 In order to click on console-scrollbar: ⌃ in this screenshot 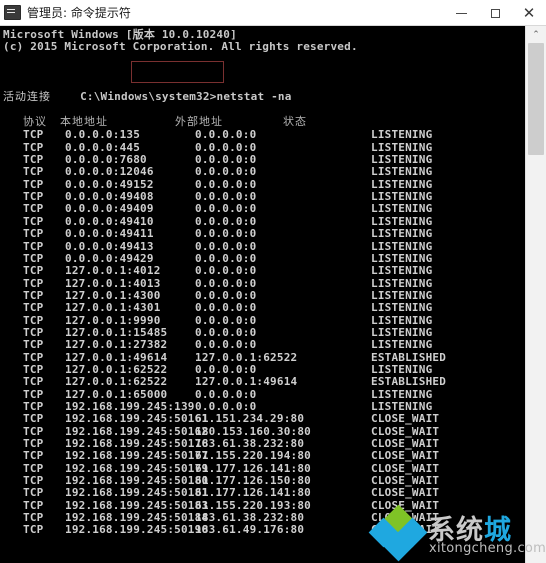, I will do `click(535, 294)`.